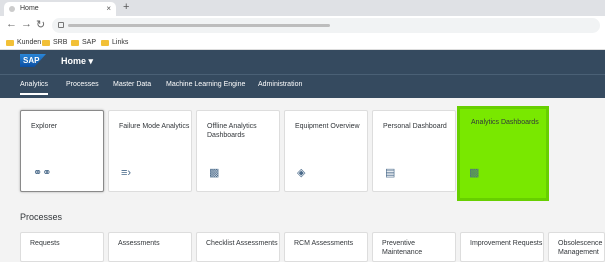 The width and height of the screenshot is (605, 262). What do you see at coordinates (62, 151) in the screenshot?
I see `tile-explorer: Explorer ⚭⚭` at bounding box center [62, 151].